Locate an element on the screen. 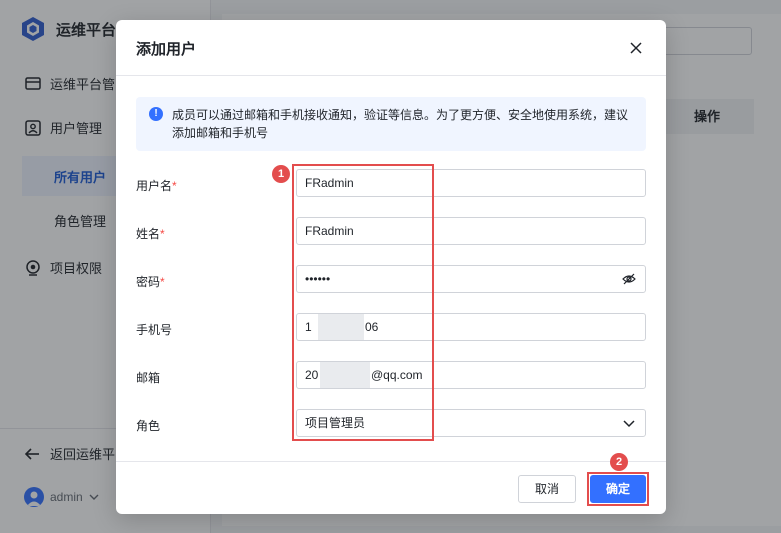  phone-label: 手机号 is located at coordinates (154, 329).